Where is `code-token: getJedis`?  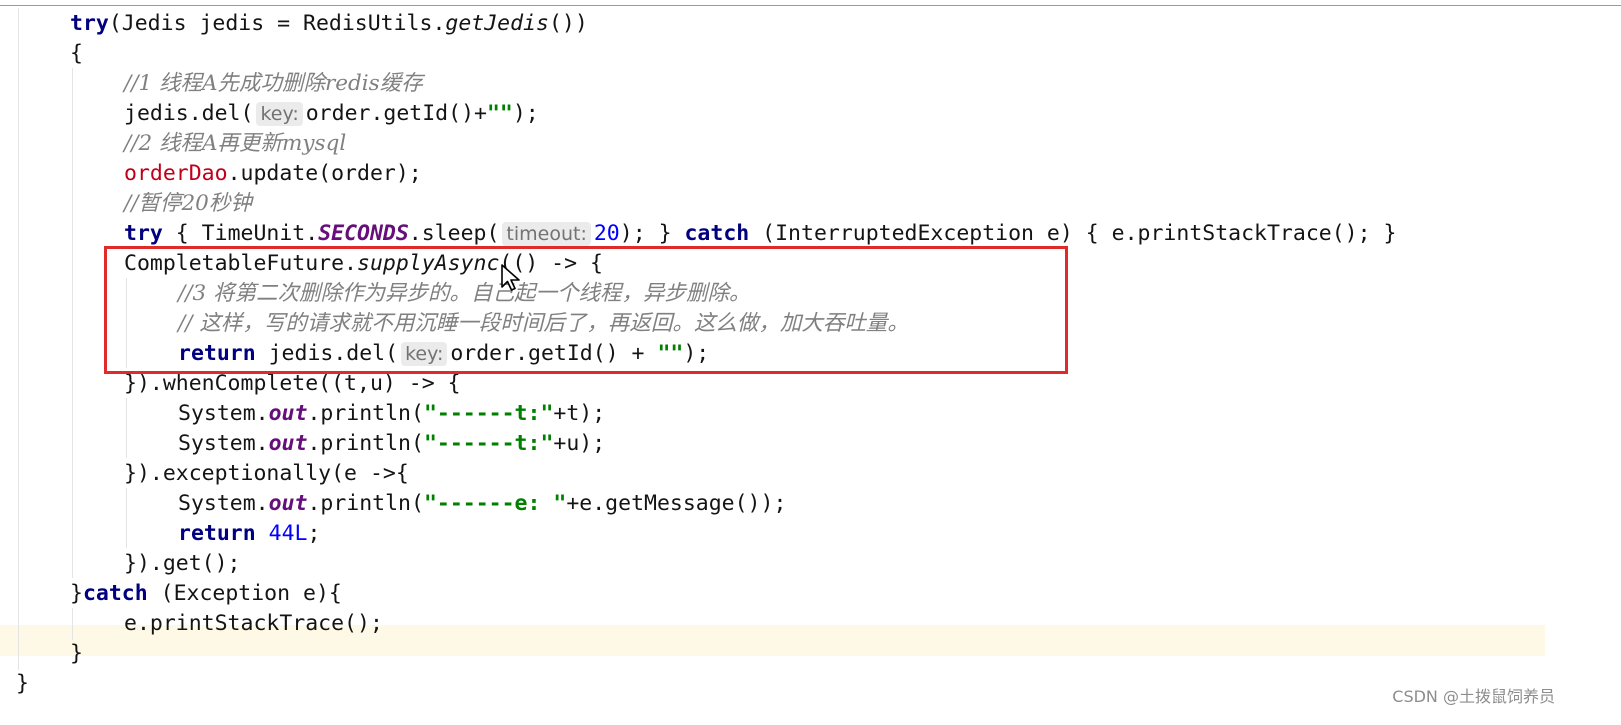
code-token: getJedis is located at coordinates (497, 23).